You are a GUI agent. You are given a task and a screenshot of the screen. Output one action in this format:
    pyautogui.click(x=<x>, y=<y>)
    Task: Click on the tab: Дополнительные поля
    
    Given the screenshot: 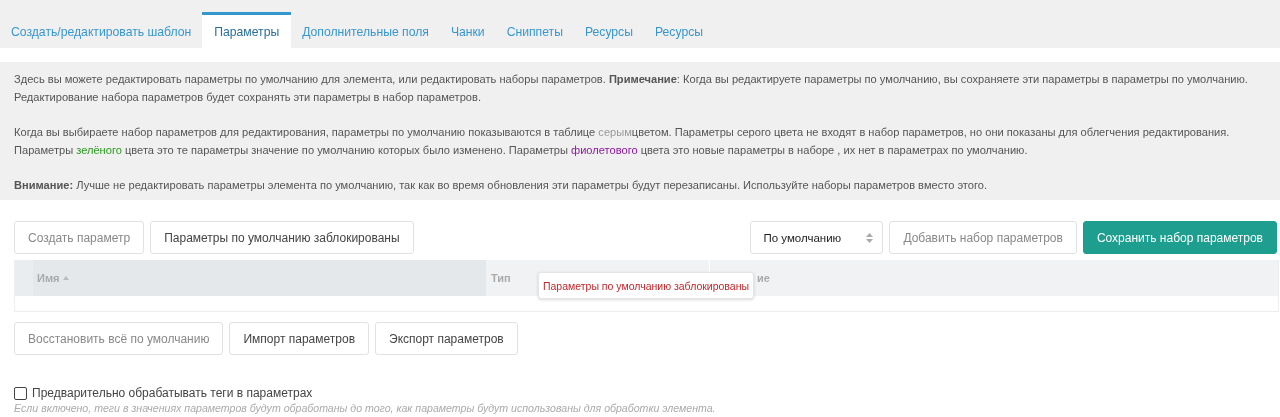 What is the action you would take?
    pyautogui.click(x=365, y=30)
    